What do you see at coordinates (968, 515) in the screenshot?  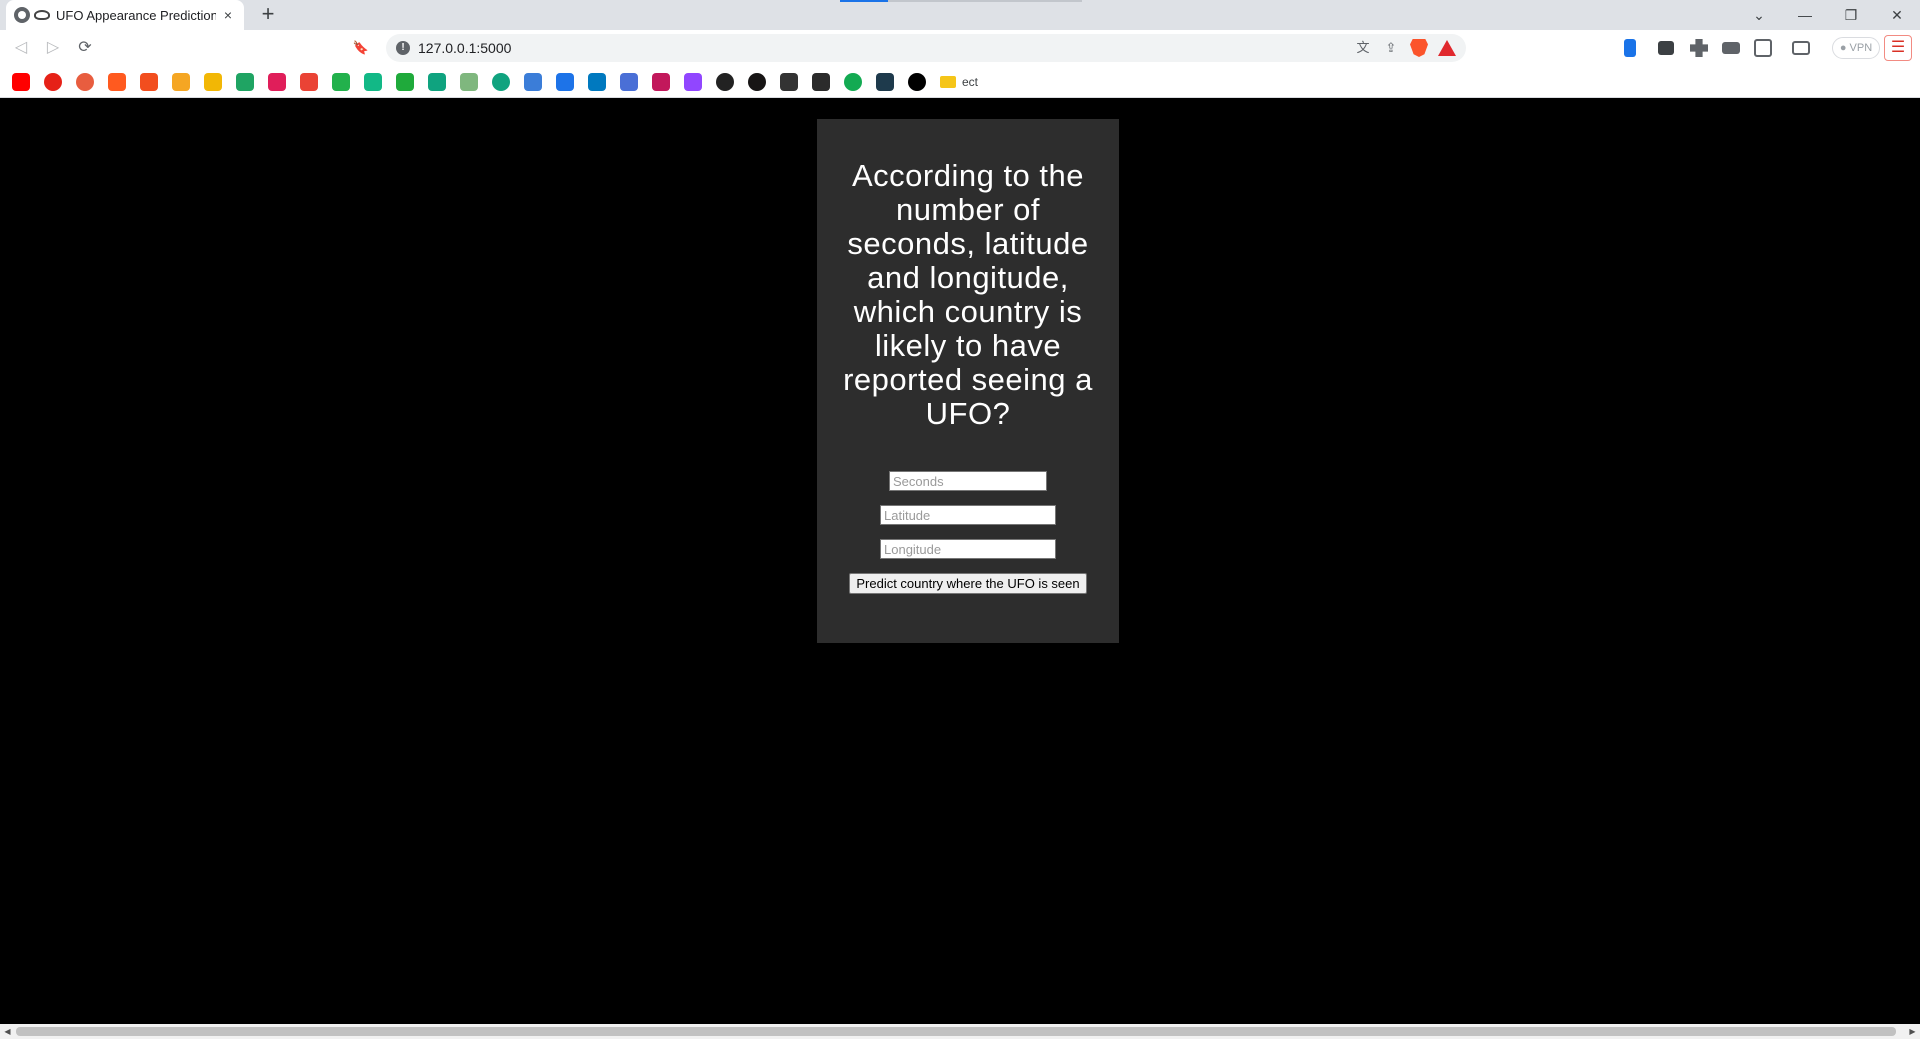 I see `latitude-input` at bounding box center [968, 515].